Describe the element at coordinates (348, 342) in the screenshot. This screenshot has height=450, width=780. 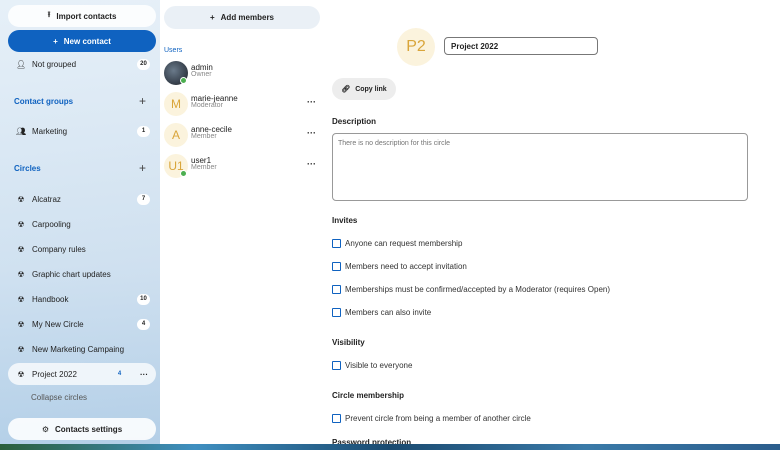
I see `visibility-heading: Visibility` at that location.